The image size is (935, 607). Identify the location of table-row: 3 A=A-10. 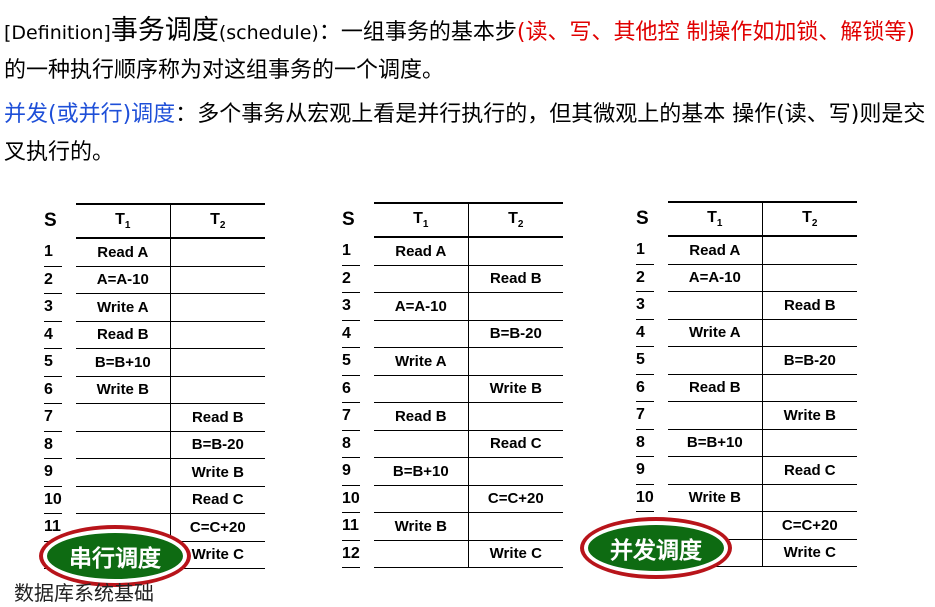
(452, 306).